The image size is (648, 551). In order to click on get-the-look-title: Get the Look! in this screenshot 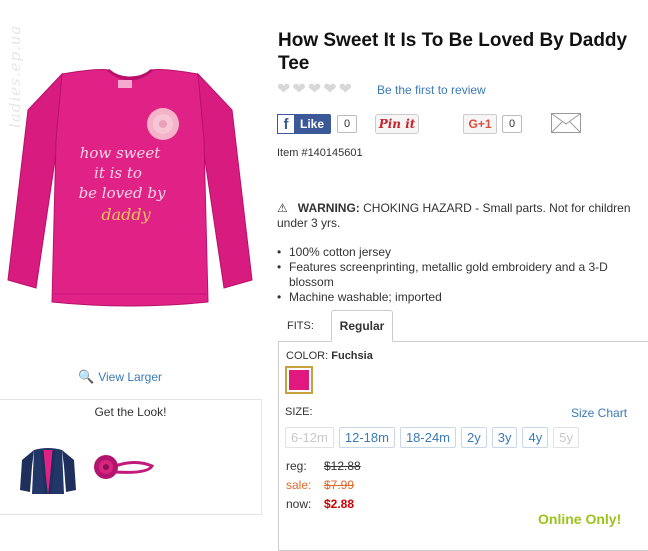, I will do `click(130, 412)`.